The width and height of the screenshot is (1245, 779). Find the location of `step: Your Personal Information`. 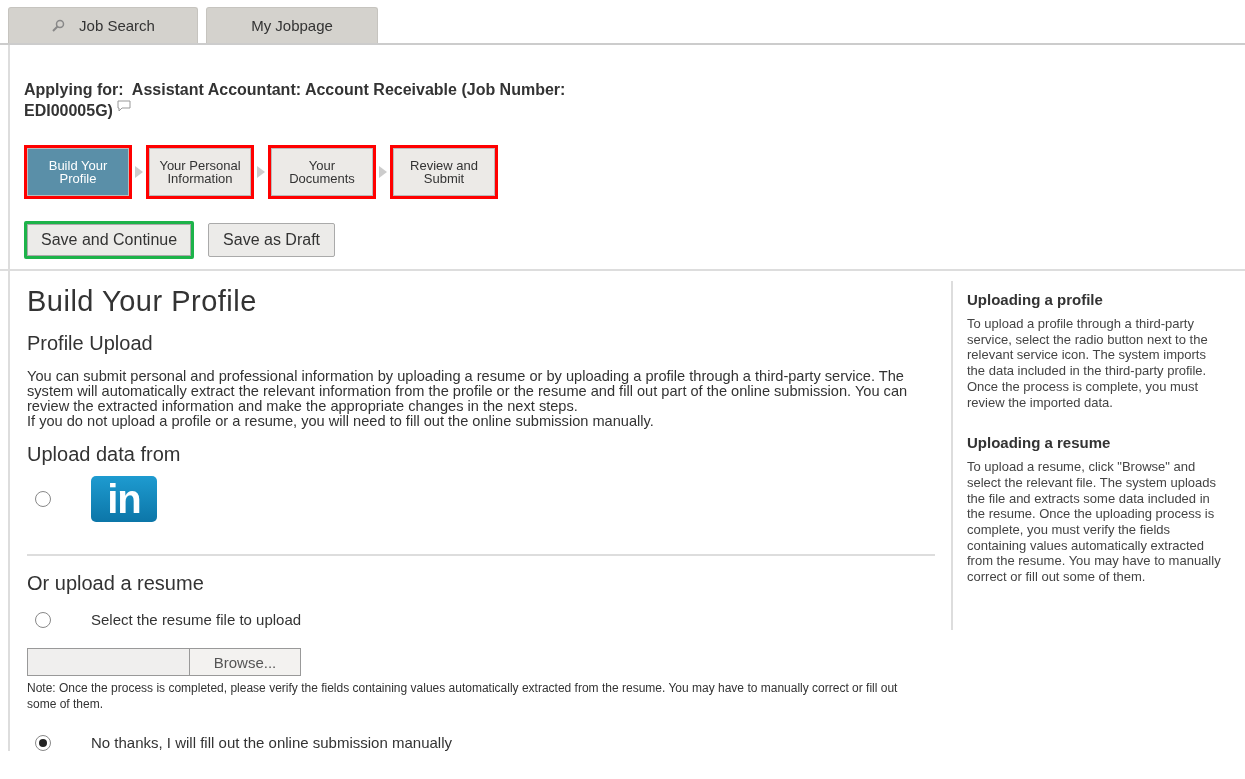

step: Your Personal Information is located at coordinates (200, 172).